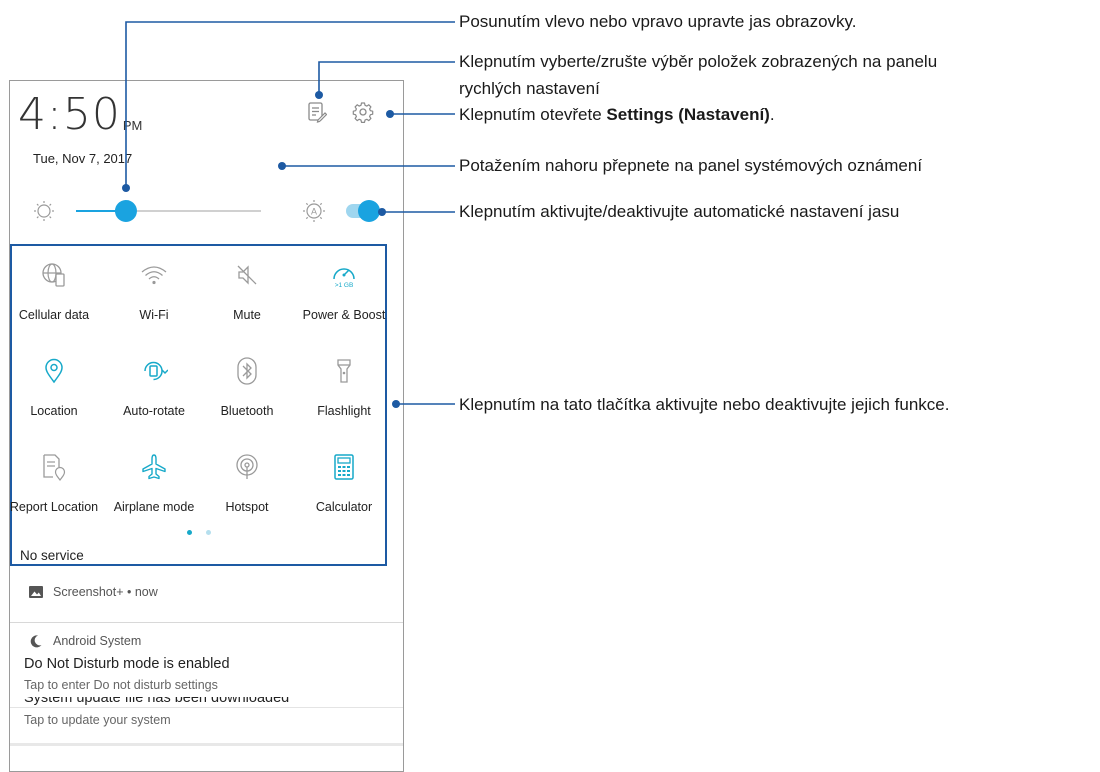 Image resolution: width=1100 pixels, height=772 pixels. Describe the element at coordinates (290, 104) in the screenshot. I see `brightness-leader` at that location.